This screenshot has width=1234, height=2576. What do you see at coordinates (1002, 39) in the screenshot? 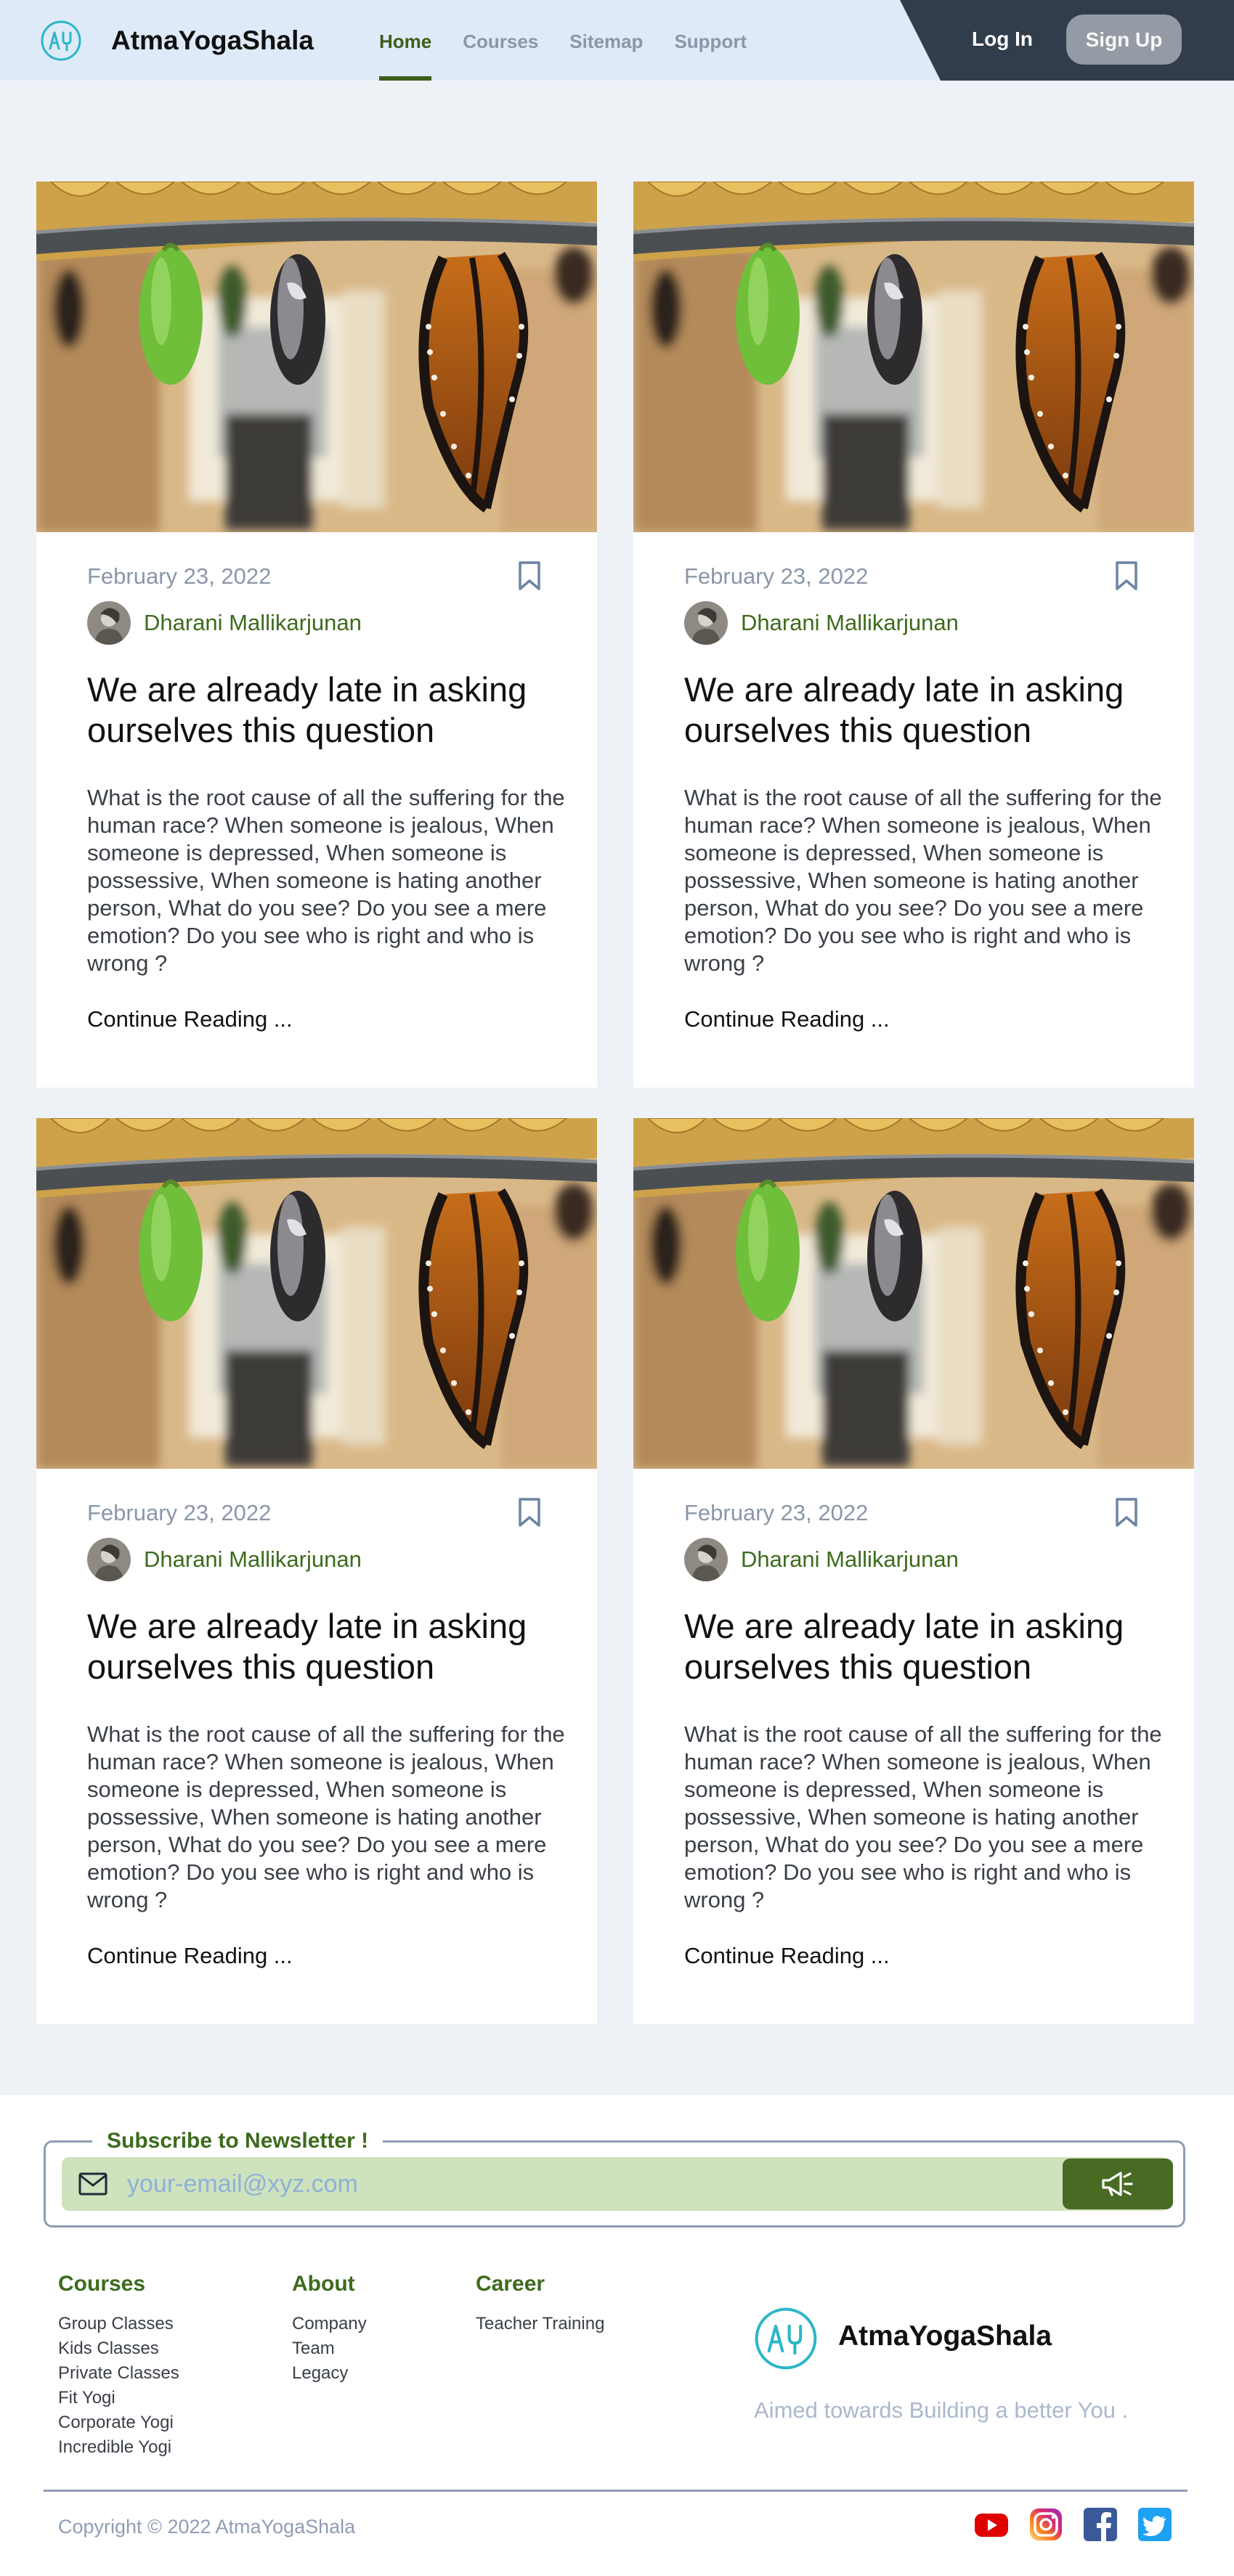
I see `login-button: Log In` at bounding box center [1002, 39].